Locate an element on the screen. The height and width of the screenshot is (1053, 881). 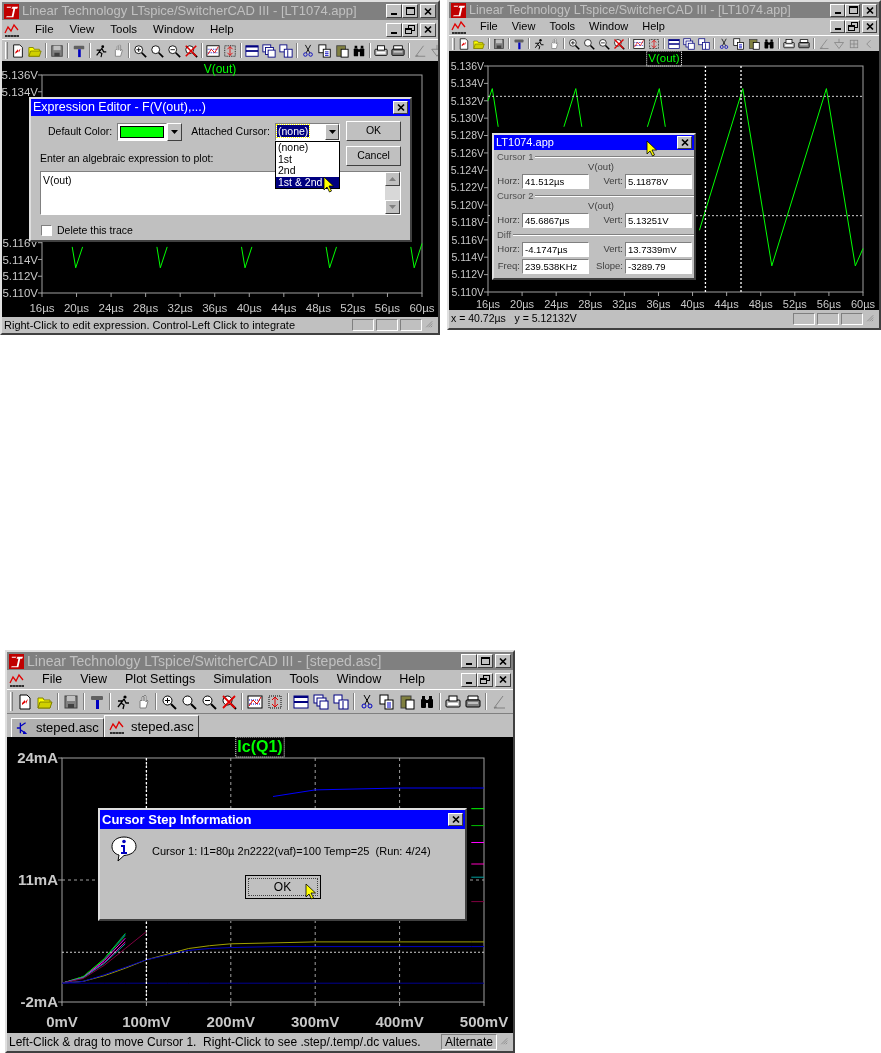
dropdown-option: (none) is located at coordinates (307, 148).